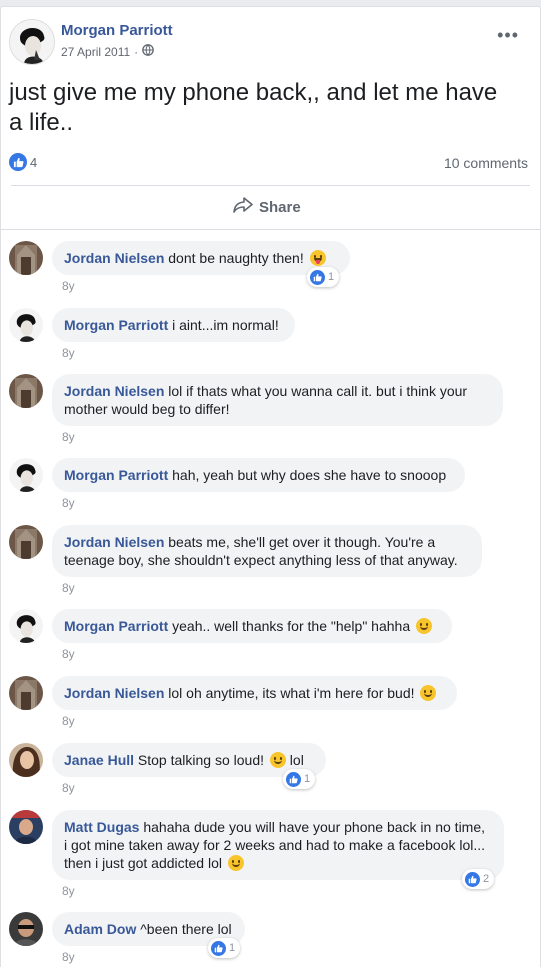  What do you see at coordinates (186, 929) in the screenshot?
I see `comment-text: ^been there lol` at bounding box center [186, 929].